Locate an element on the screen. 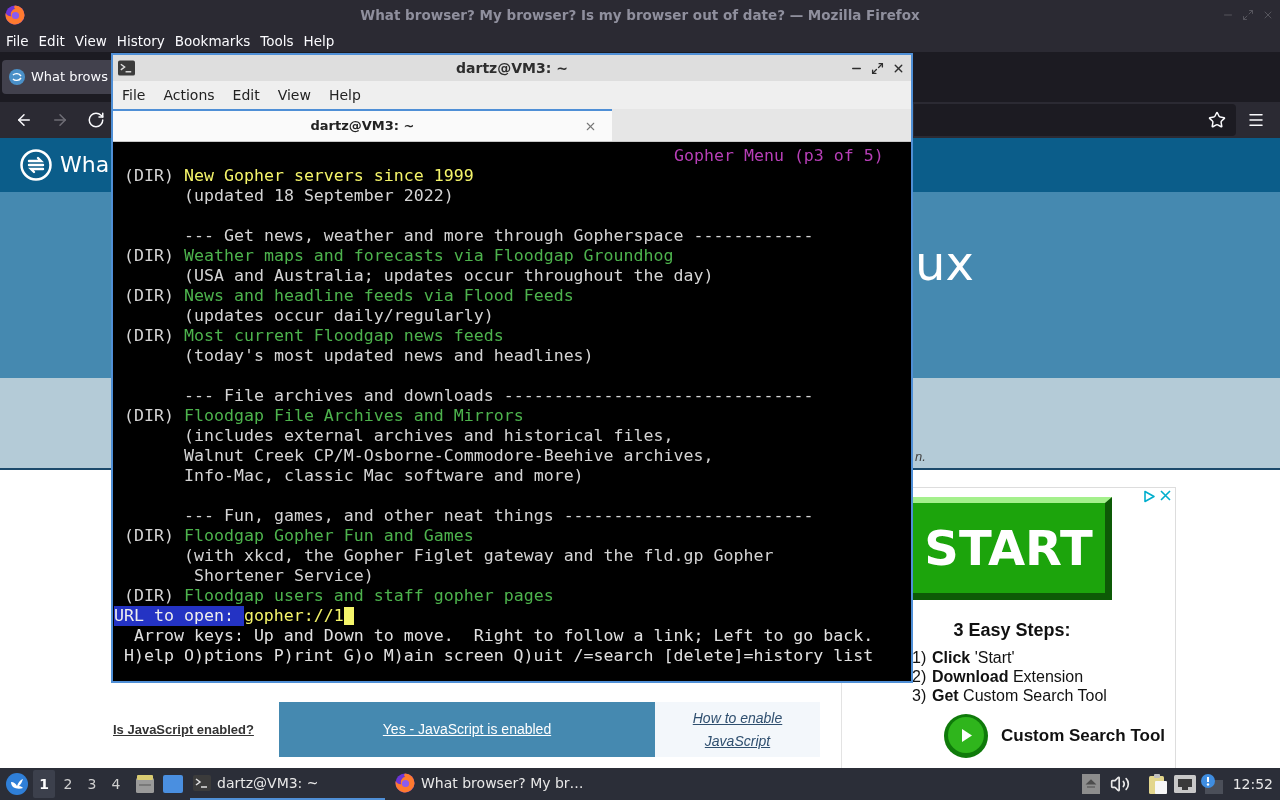 The height and width of the screenshot is (800, 1280). step-number: 2) is located at coordinates (920, 676).